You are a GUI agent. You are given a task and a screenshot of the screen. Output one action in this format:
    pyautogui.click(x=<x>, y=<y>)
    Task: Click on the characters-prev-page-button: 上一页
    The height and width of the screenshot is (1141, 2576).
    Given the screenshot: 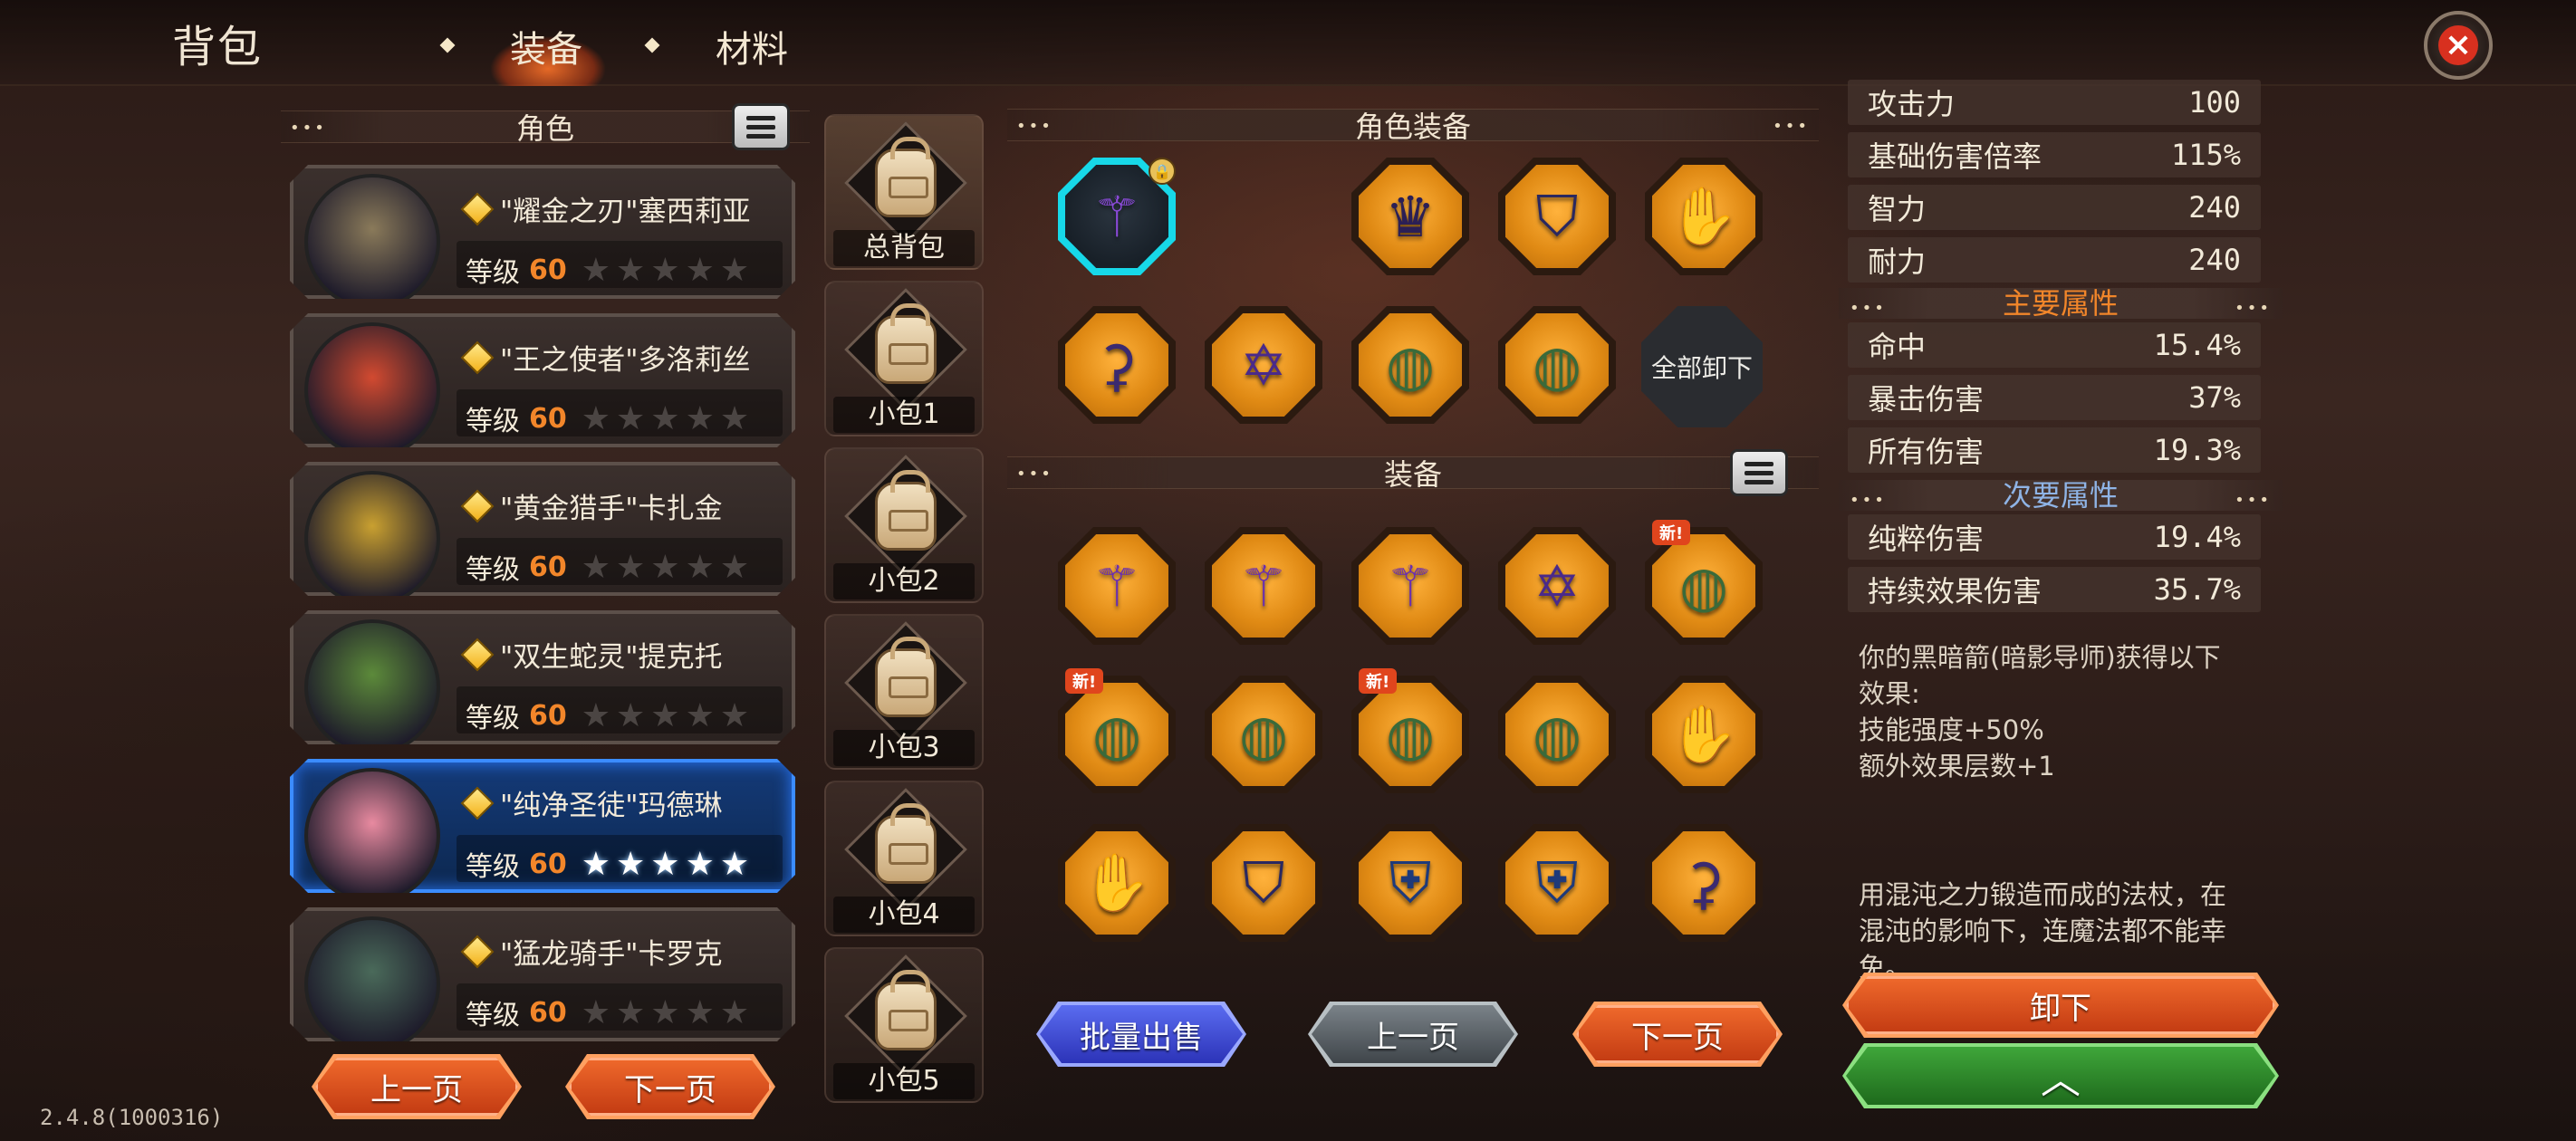 What is the action you would take?
    pyautogui.click(x=416, y=1087)
    